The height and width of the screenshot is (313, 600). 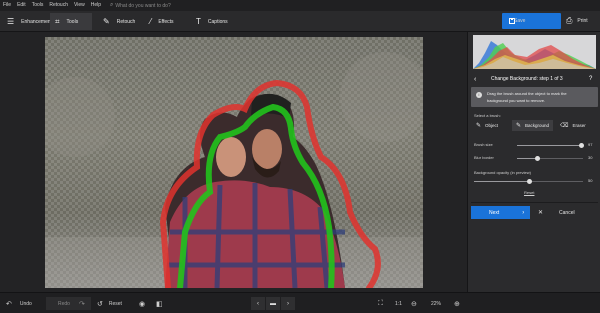 What do you see at coordinates (11, 21) in the screenshot?
I see `sliders-icon: ☰` at bounding box center [11, 21].